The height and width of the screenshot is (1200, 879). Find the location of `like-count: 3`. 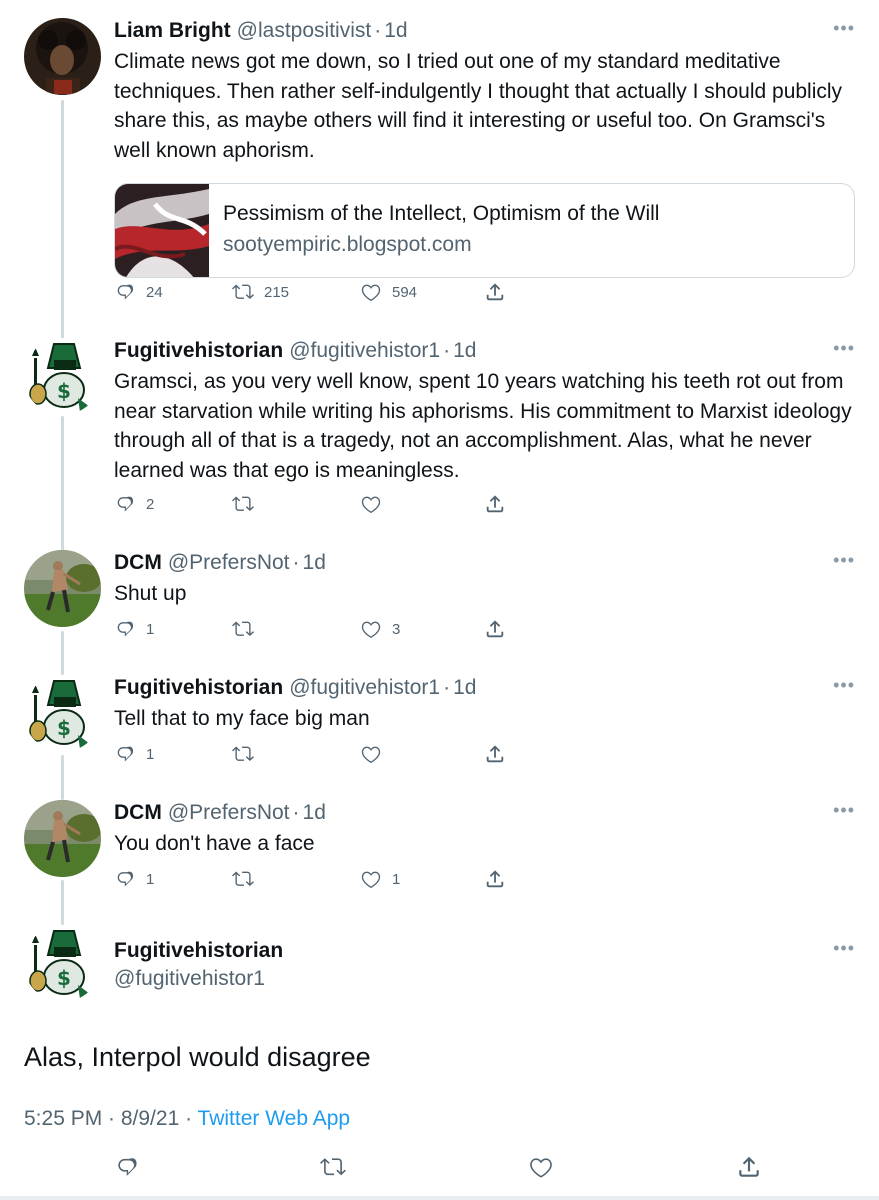

like-count: 3 is located at coordinates (396, 629).